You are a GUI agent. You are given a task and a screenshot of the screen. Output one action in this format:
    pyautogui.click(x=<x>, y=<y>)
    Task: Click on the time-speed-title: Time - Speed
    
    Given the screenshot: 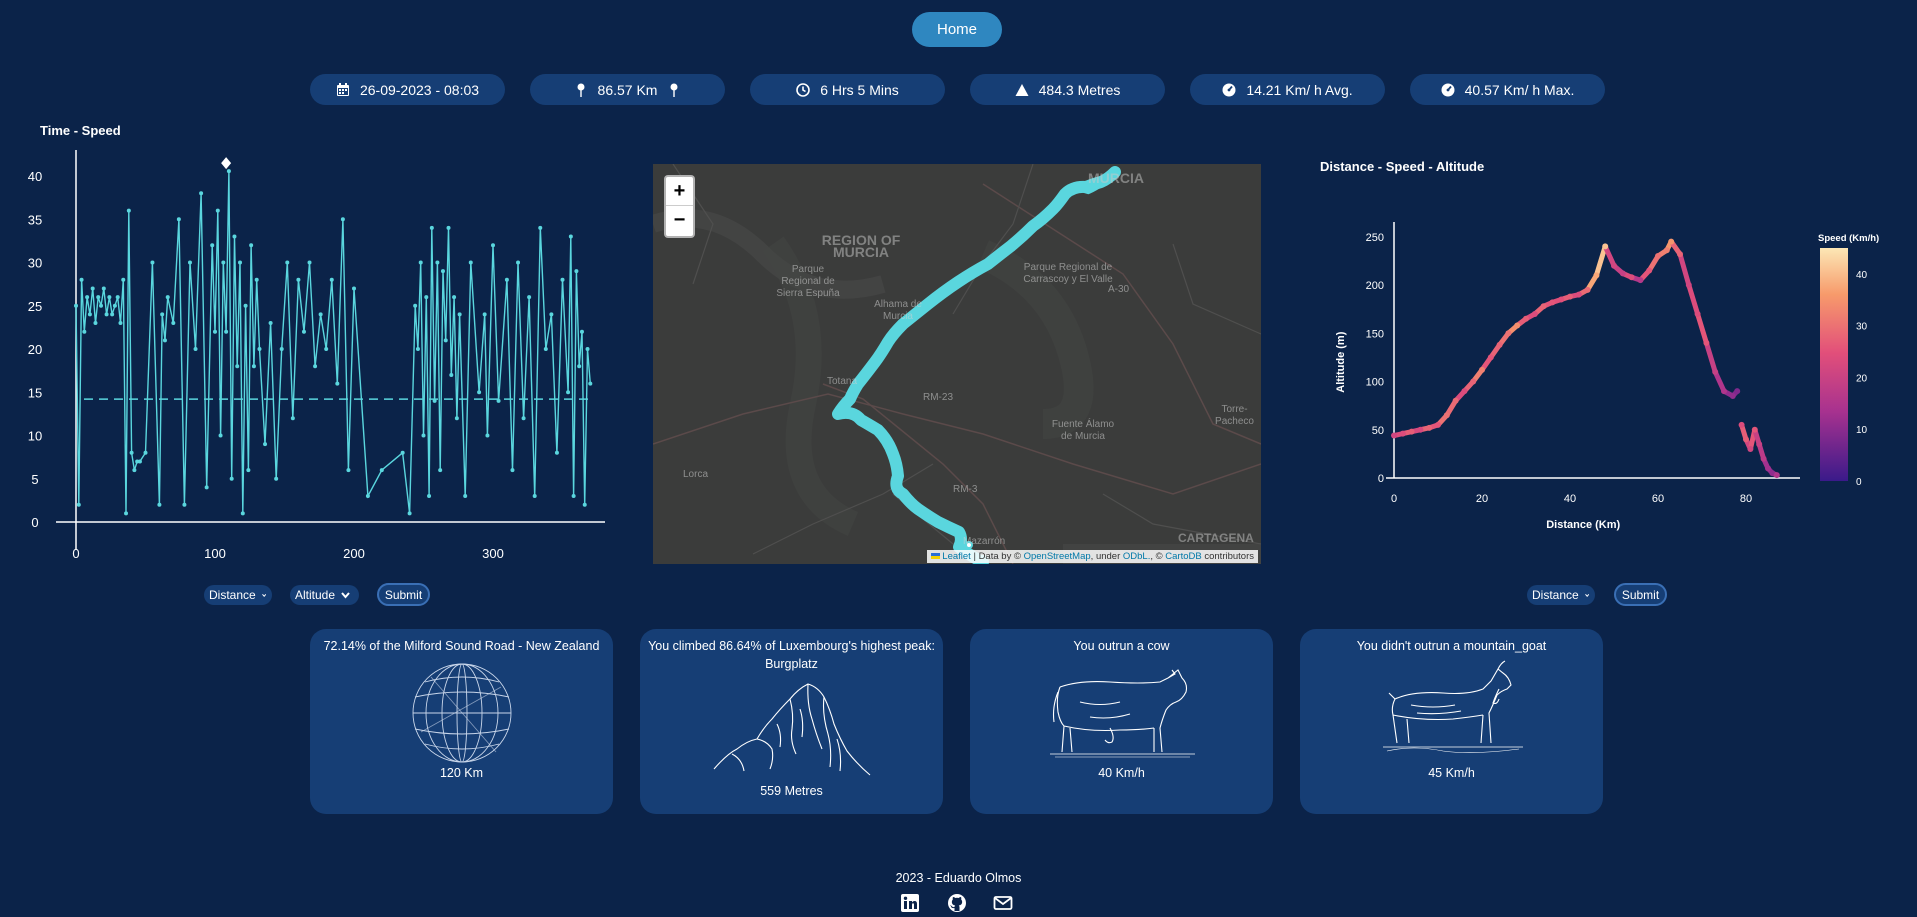 What is the action you would take?
    pyautogui.click(x=80, y=130)
    